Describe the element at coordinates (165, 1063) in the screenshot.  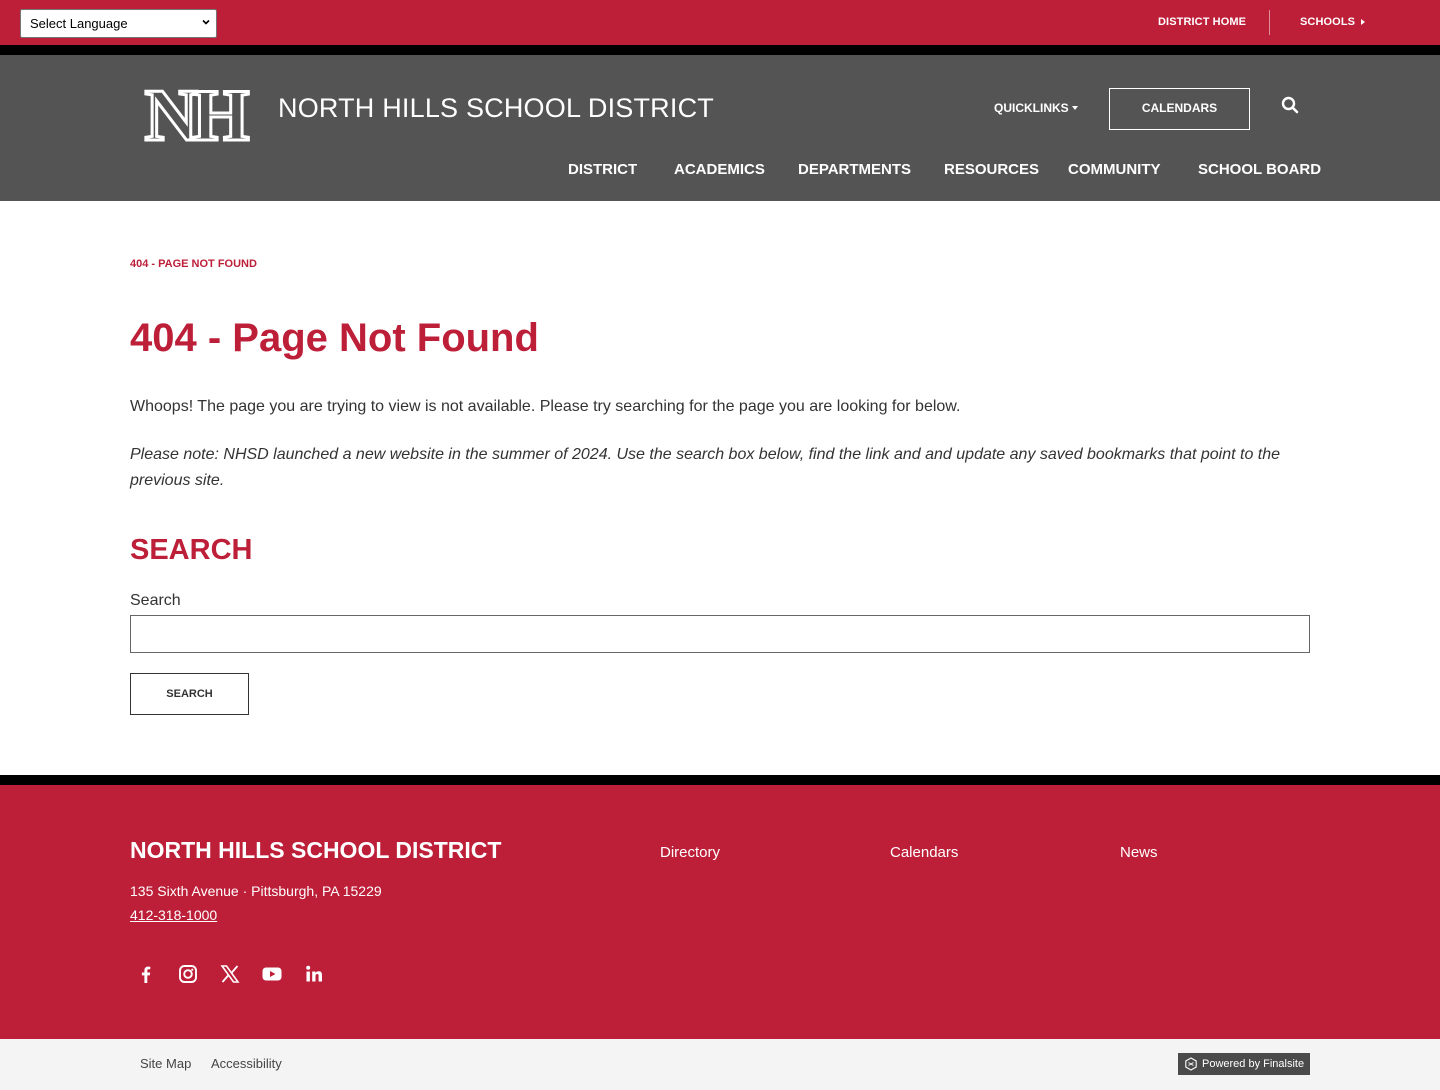
I see `site-map-link: Site Map` at that location.